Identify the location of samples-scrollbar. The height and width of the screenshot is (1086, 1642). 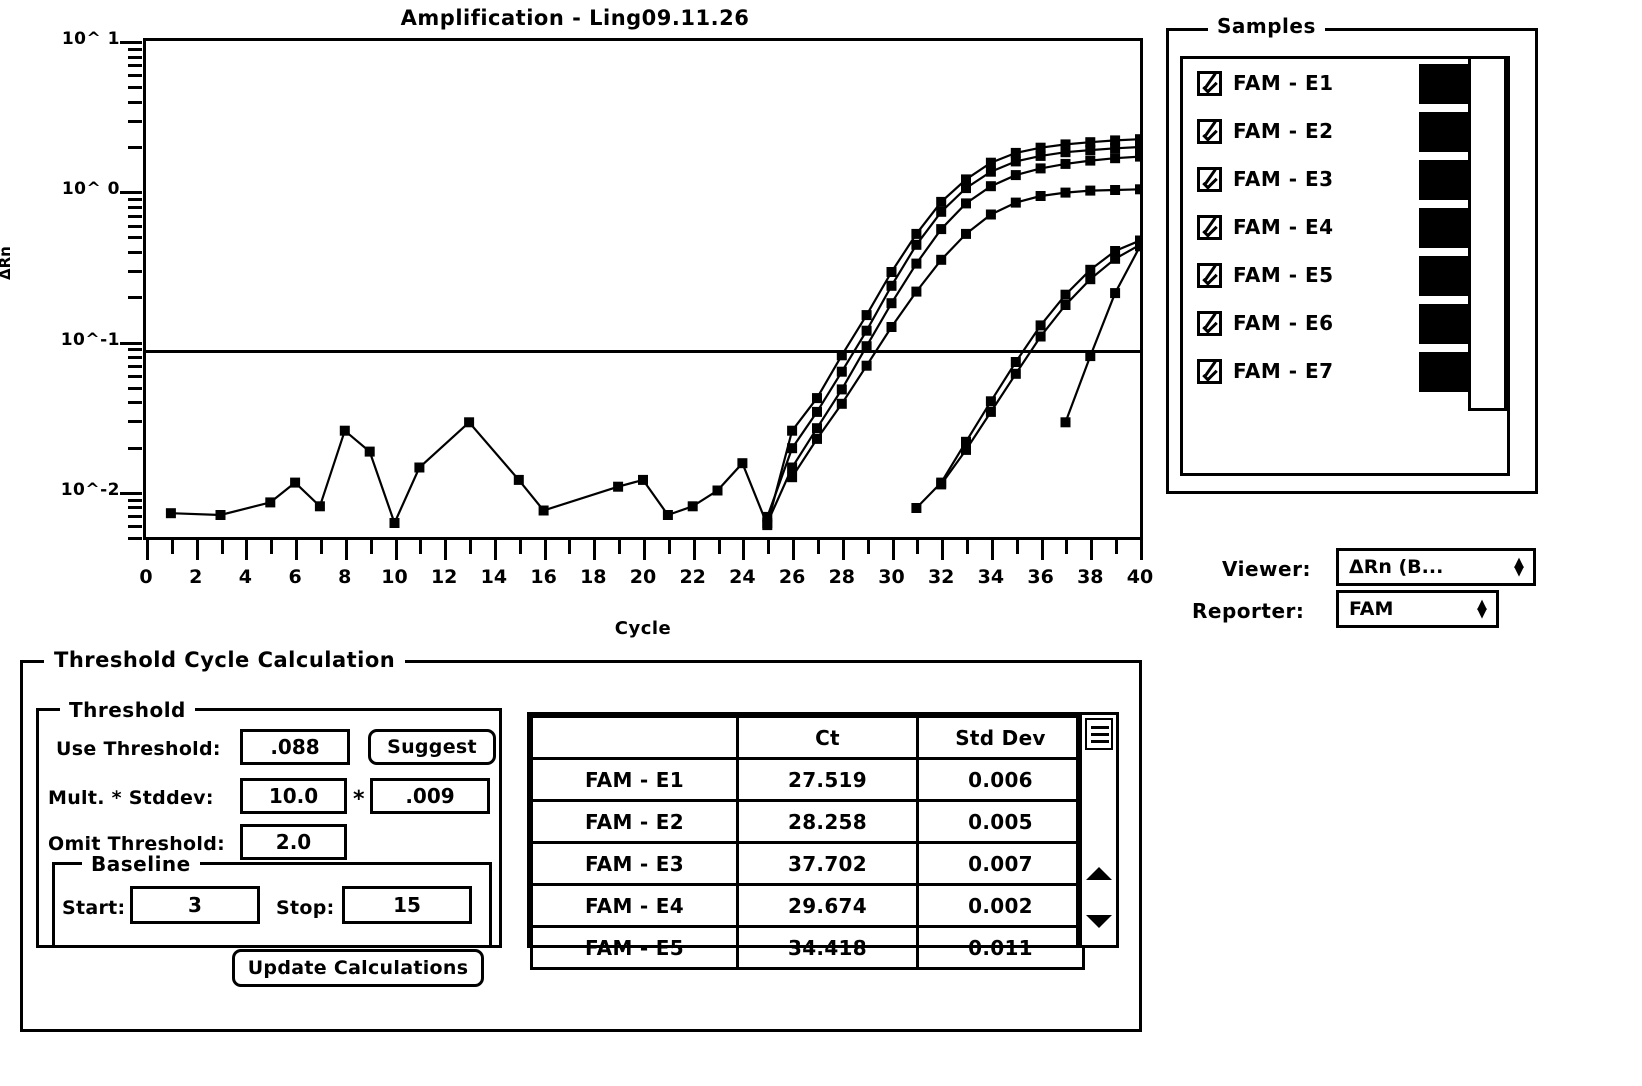
(1487, 233).